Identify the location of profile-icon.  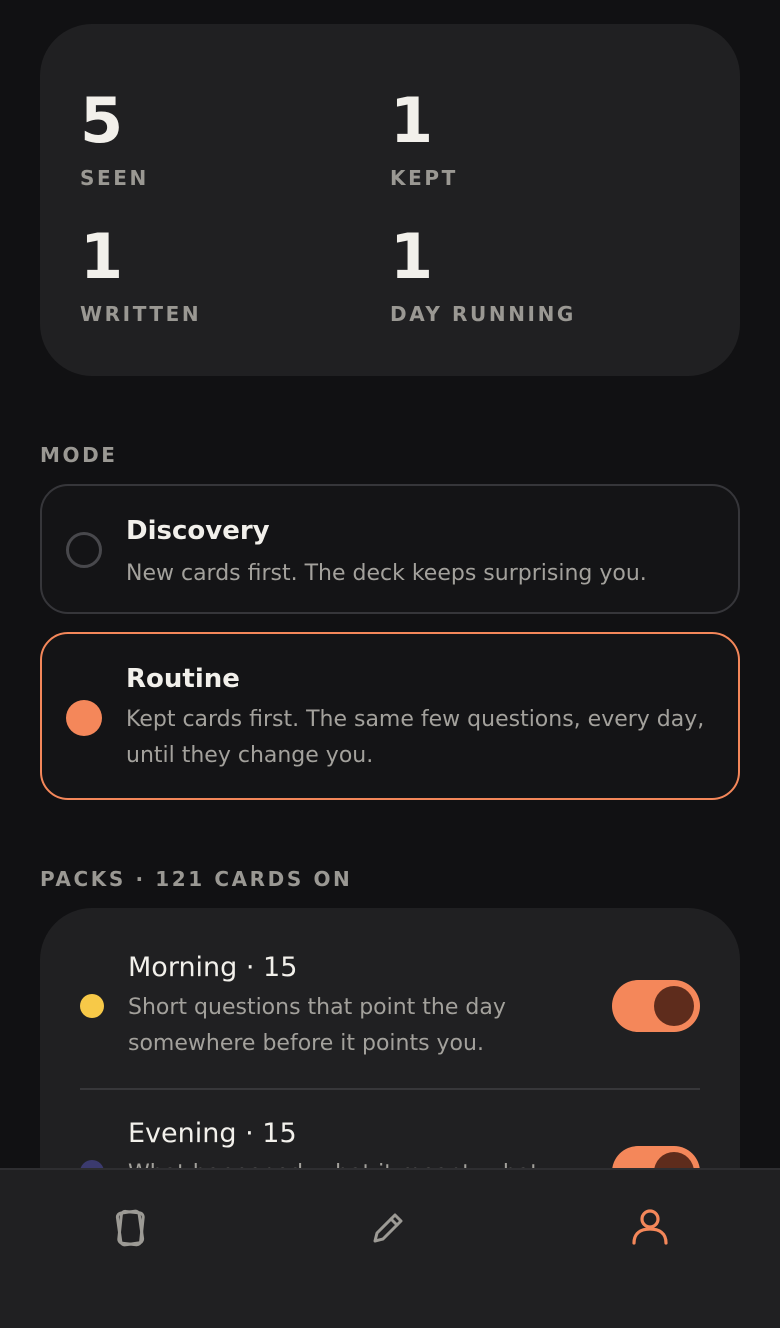
(650, 1227).